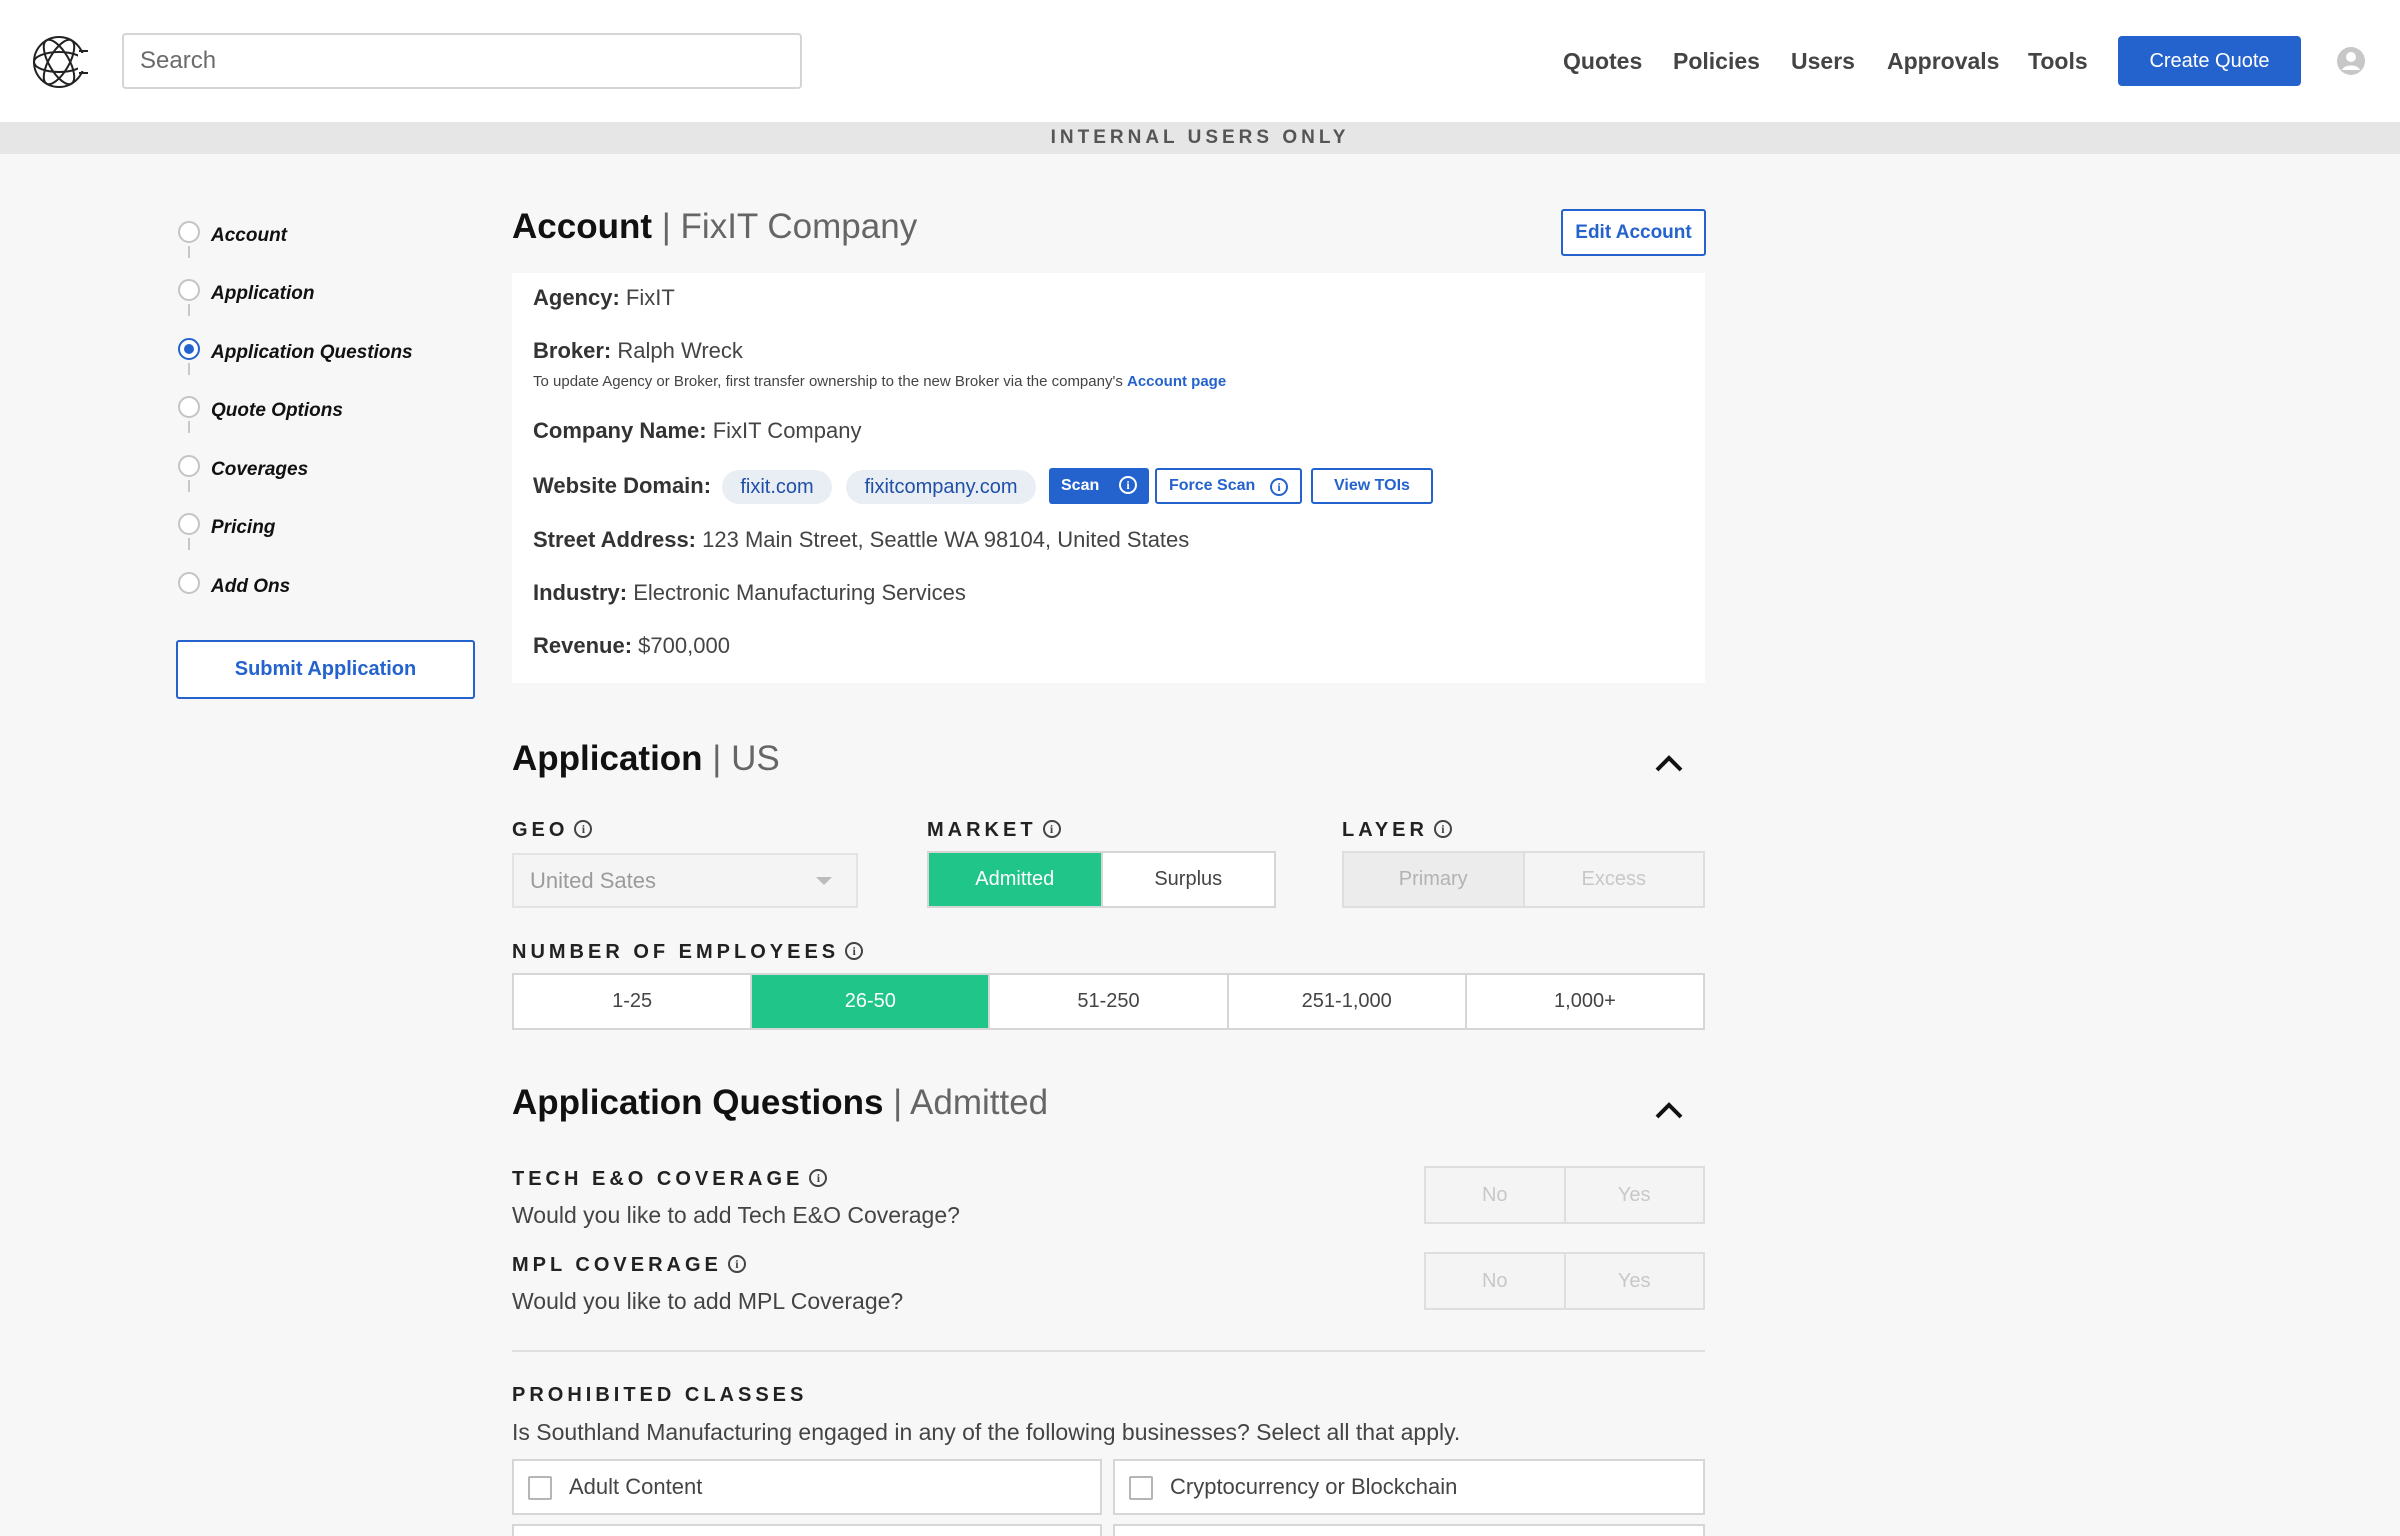  What do you see at coordinates (1496, 1281) in the screenshot?
I see `mpl-no: No` at bounding box center [1496, 1281].